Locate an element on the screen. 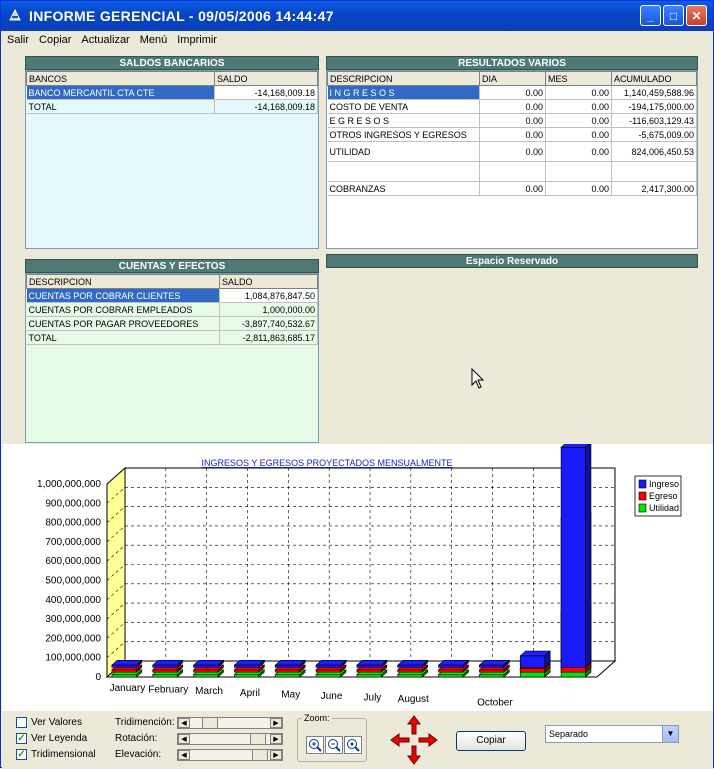 Image resolution: width=714 pixels, height=769 pixels. cell-acum: 2,417,300.00 is located at coordinates (654, 188).